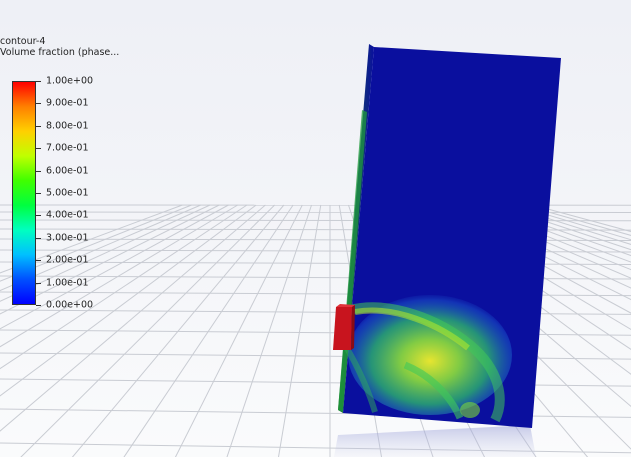  Describe the element at coordinates (70, 81) in the screenshot. I see `colorbar-tick-label: 1.00e+00` at that location.